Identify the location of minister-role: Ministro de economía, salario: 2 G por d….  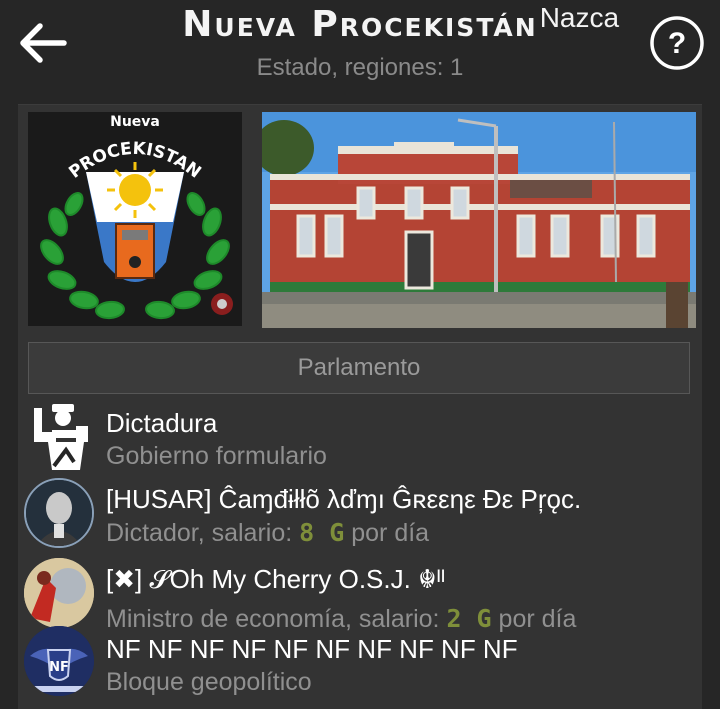
(341, 618).